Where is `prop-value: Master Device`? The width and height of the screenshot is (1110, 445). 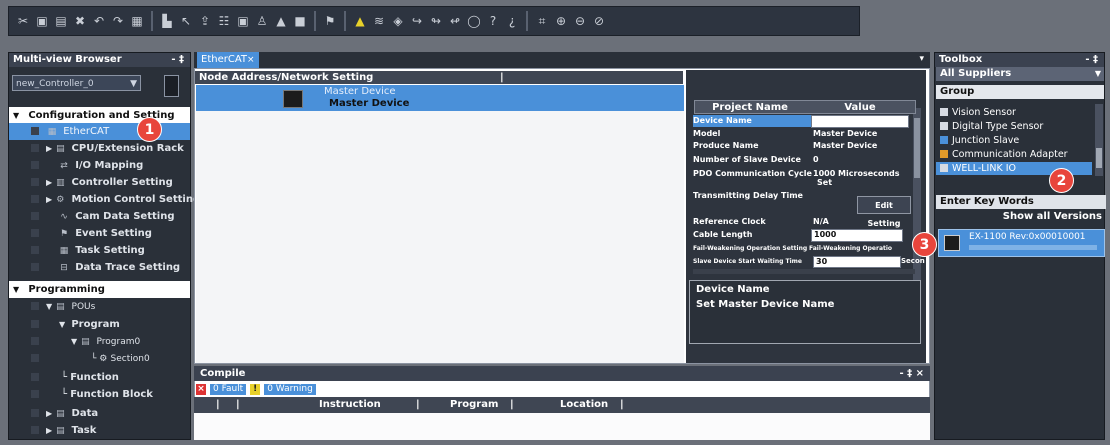 prop-value: Master Device is located at coordinates (845, 133).